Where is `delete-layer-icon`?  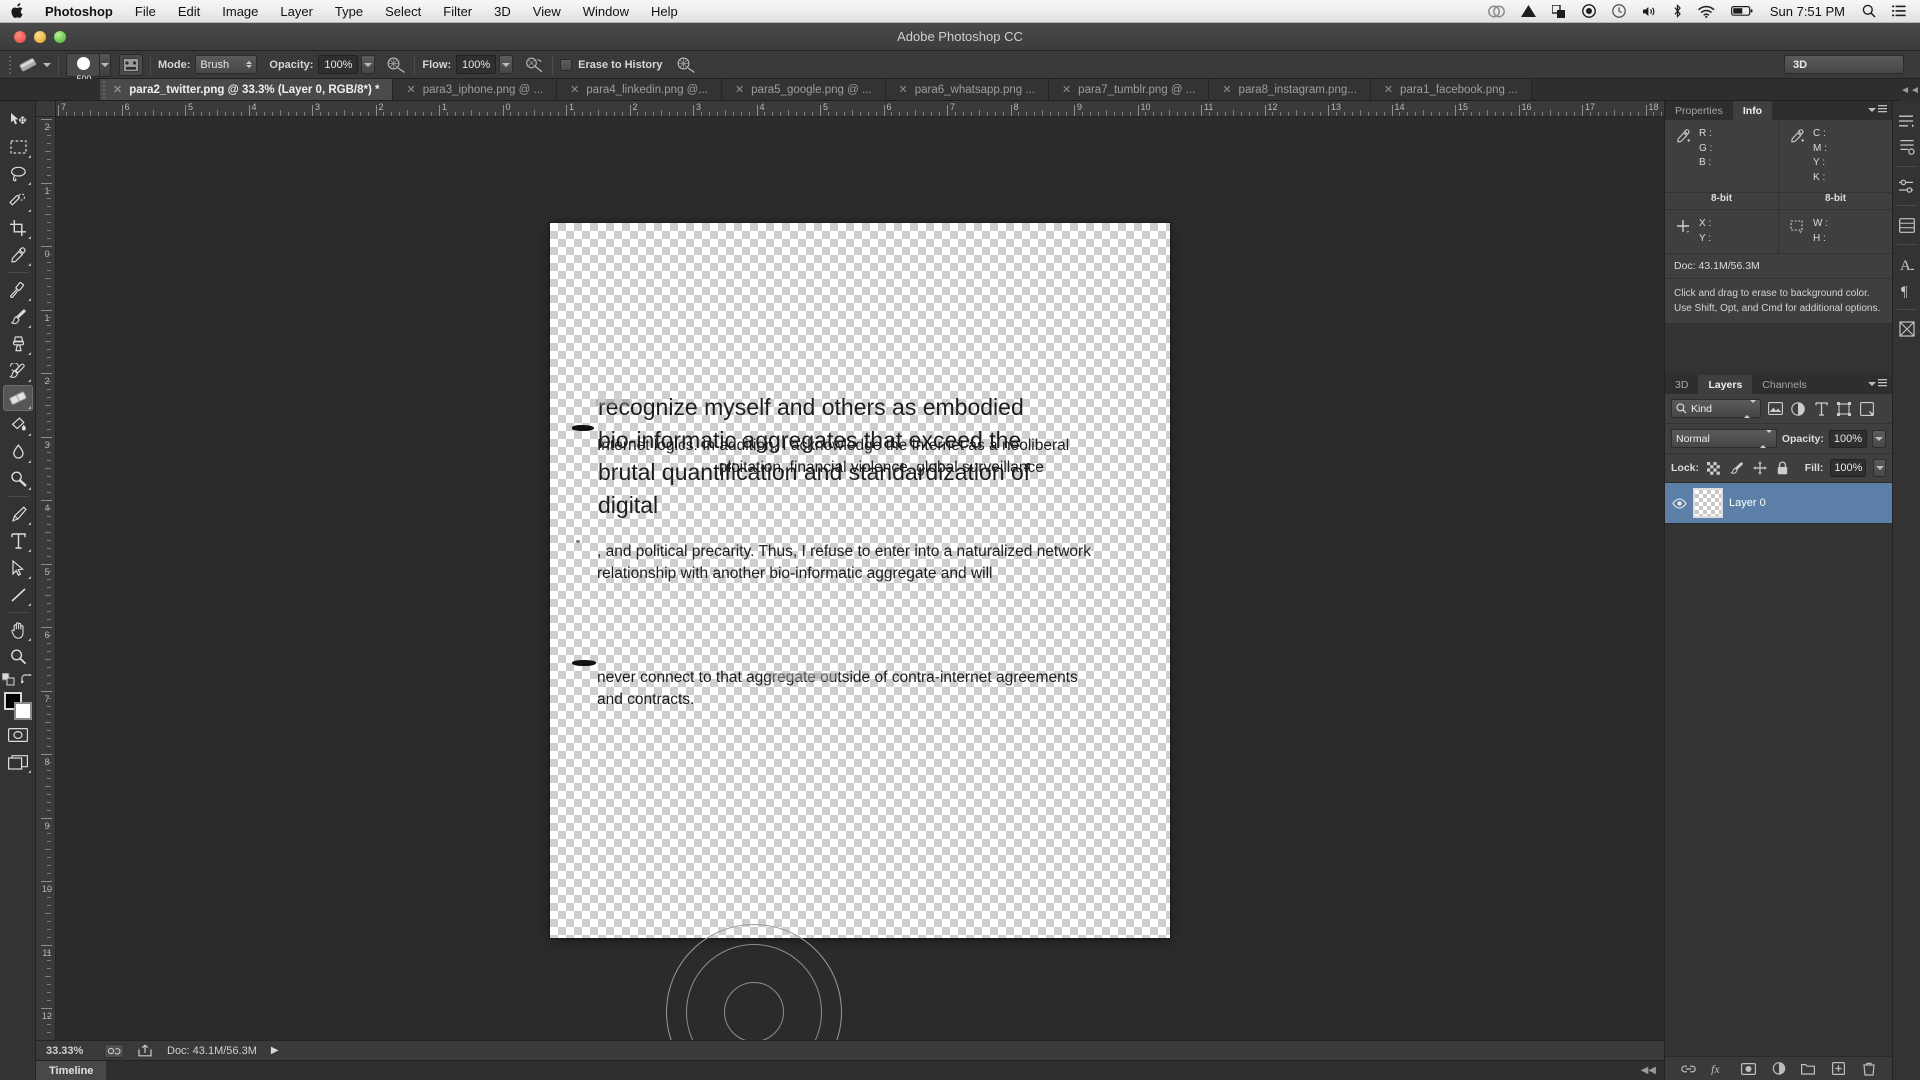
delete-layer-icon is located at coordinates (1869, 1069).